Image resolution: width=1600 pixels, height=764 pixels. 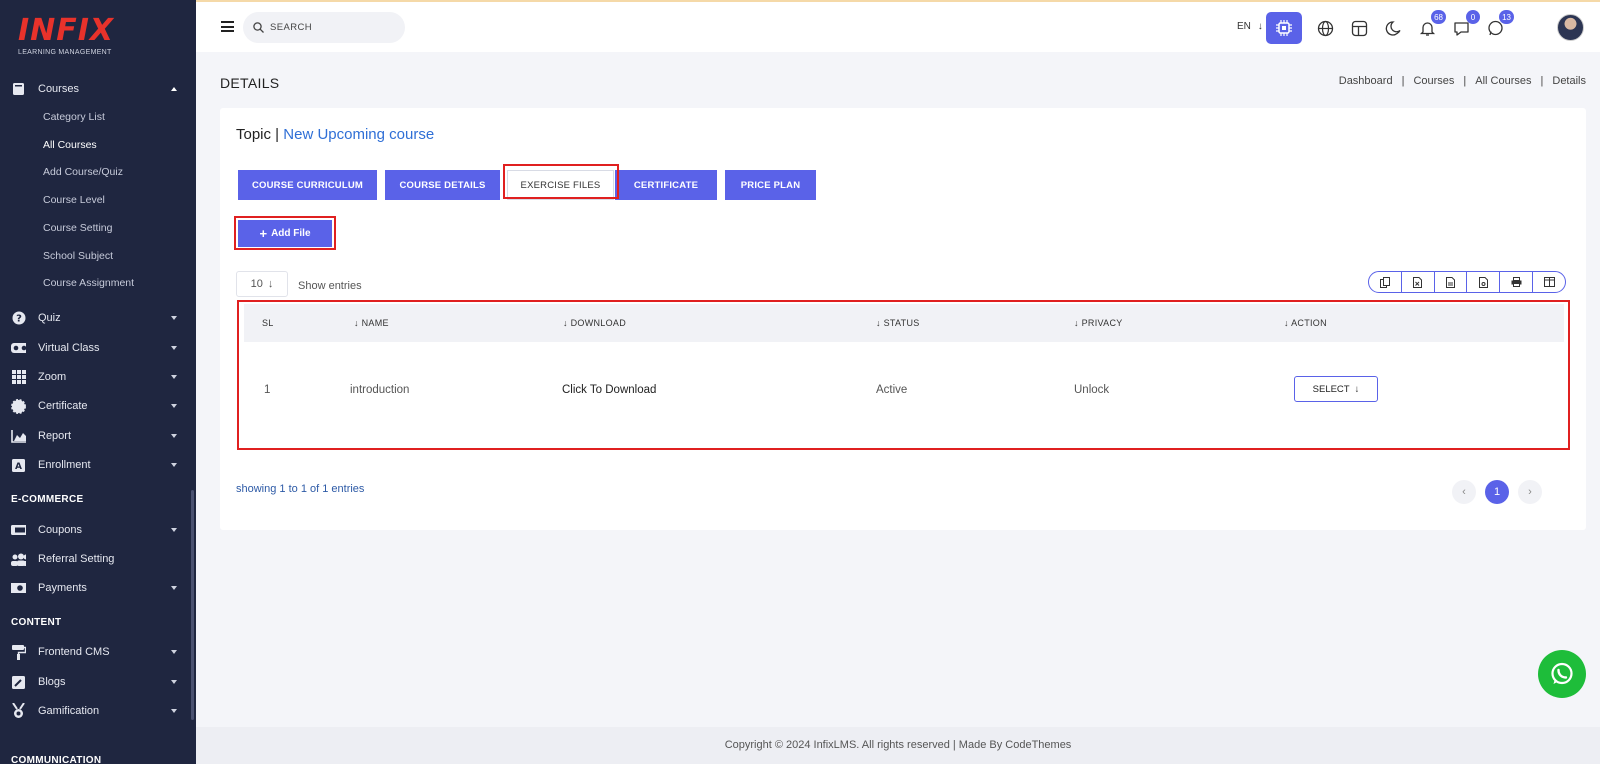 What do you see at coordinates (1497, 492) in the screenshot?
I see `page-button-current: 1` at bounding box center [1497, 492].